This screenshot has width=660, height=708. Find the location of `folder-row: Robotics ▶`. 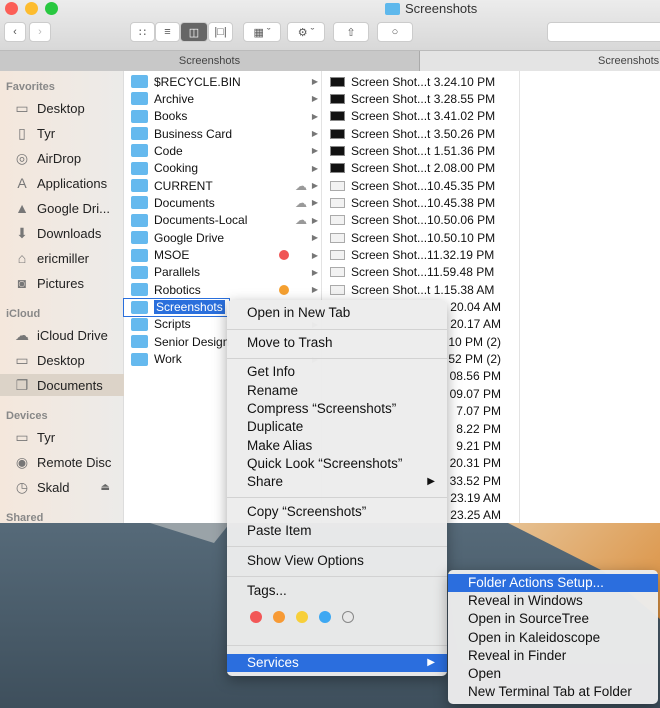

folder-row: Robotics ▶ is located at coordinates (222, 289).